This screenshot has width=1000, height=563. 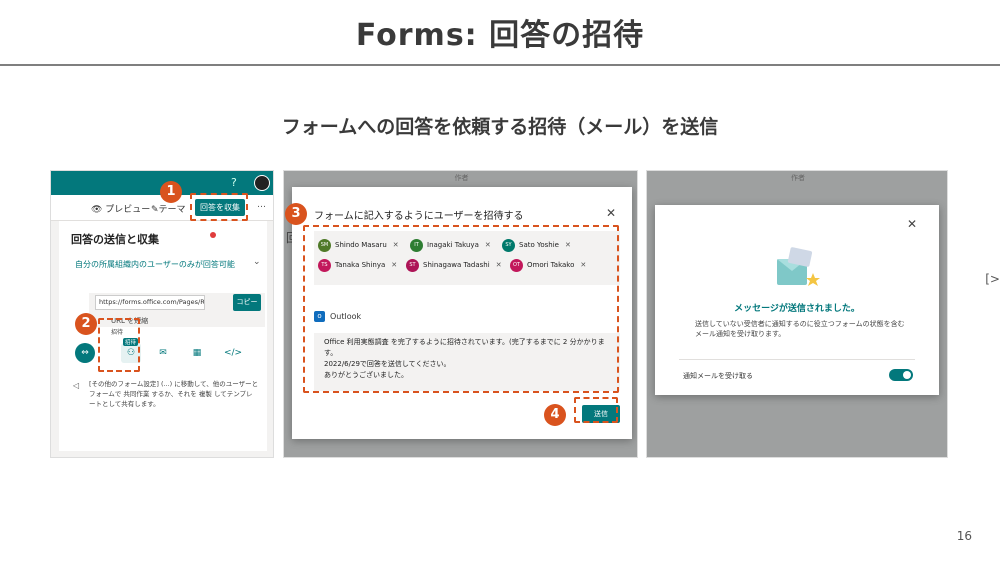 What do you see at coordinates (461, 309) in the screenshot?
I see `highlight-invite-form` at bounding box center [461, 309].